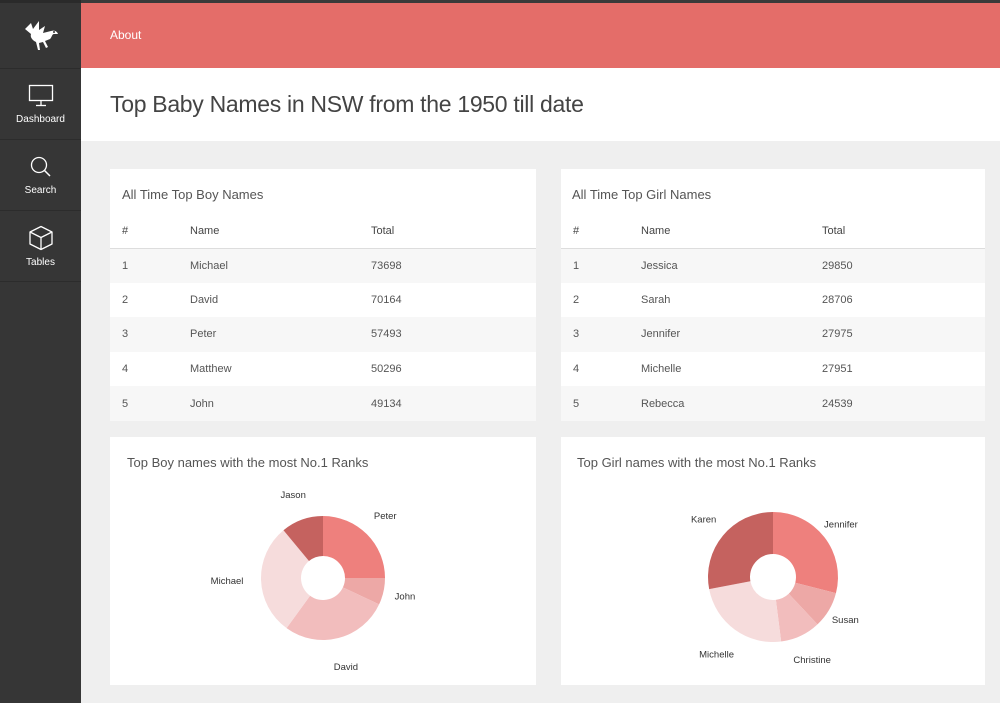 This screenshot has width=1000, height=703. What do you see at coordinates (661, 369) in the screenshot?
I see `name-cell: Michelle` at bounding box center [661, 369].